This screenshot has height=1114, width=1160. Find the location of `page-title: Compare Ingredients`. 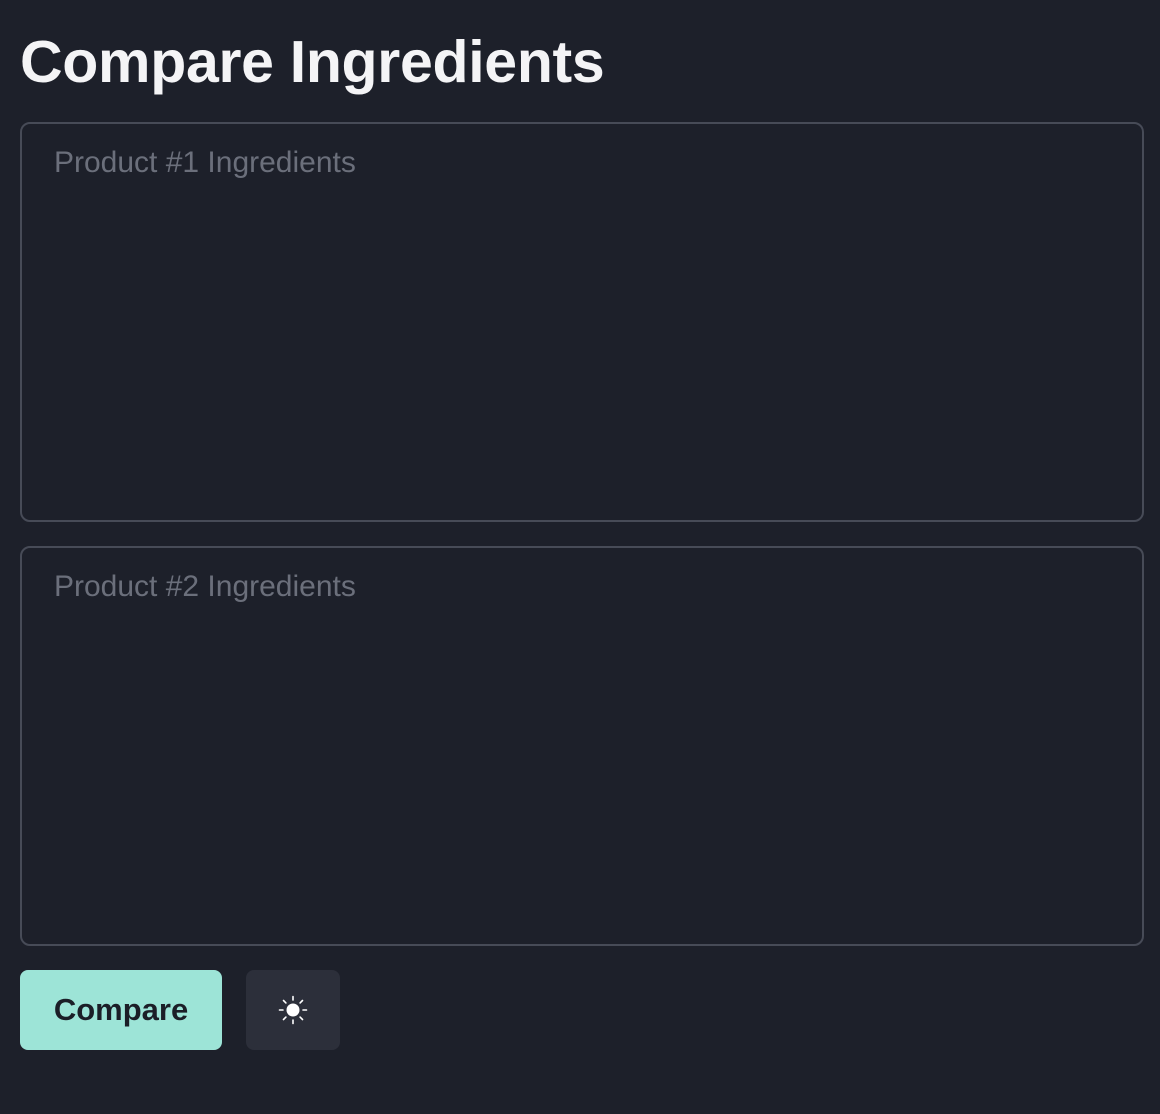

page-title: Compare Ingredients is located at coordinates (312, 62).